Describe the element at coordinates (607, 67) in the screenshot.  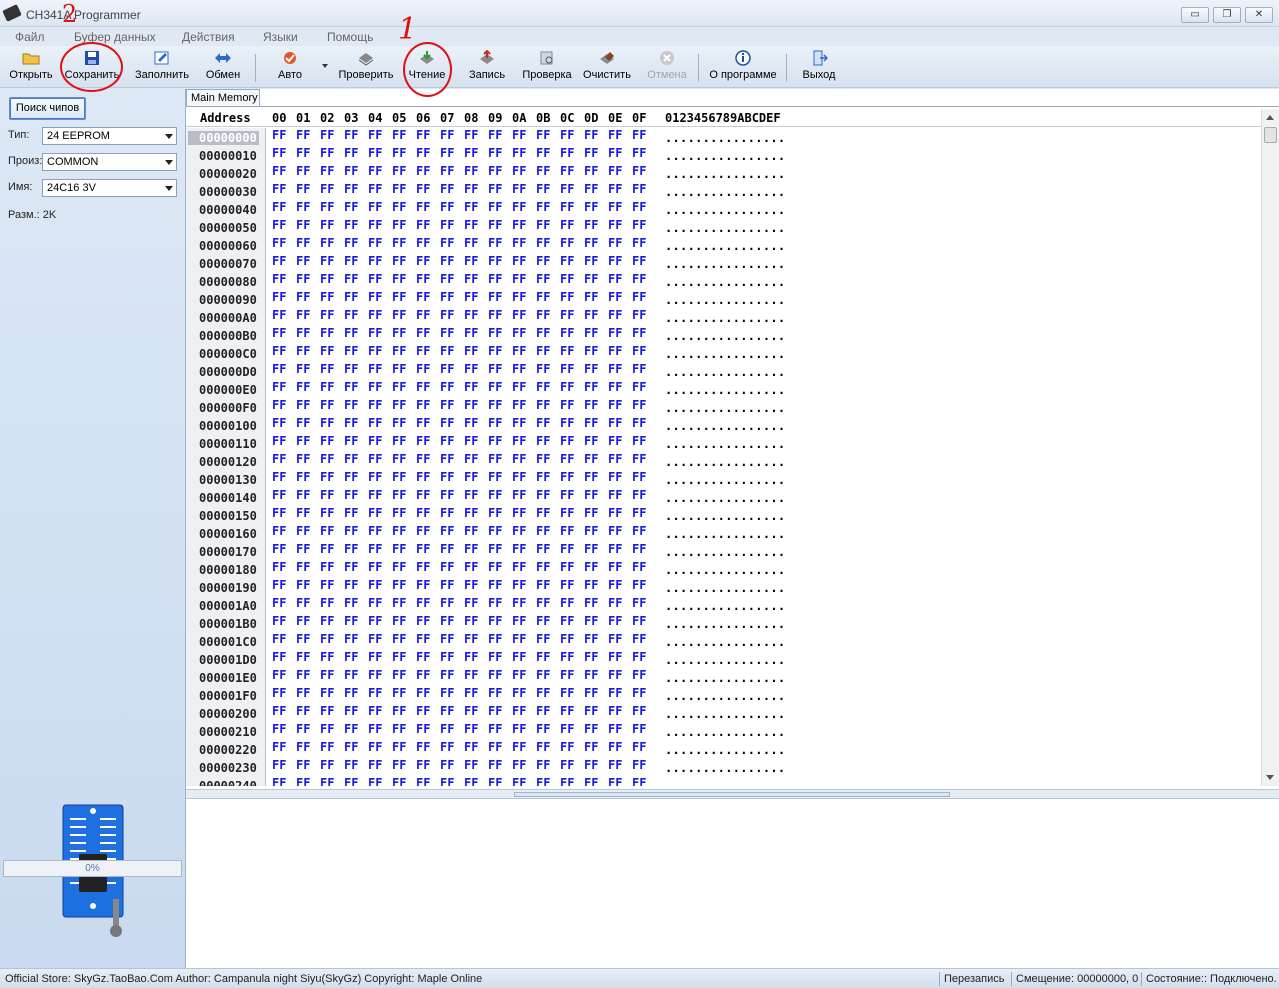
I see `erase-button: Очистить` at that location.